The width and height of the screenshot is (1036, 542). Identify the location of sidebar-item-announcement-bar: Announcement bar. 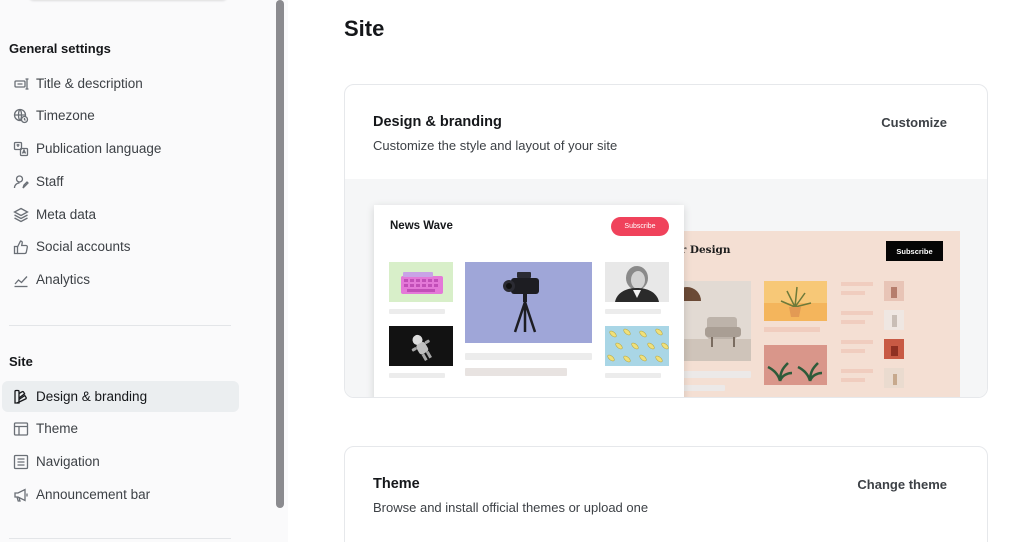
(120, 494).